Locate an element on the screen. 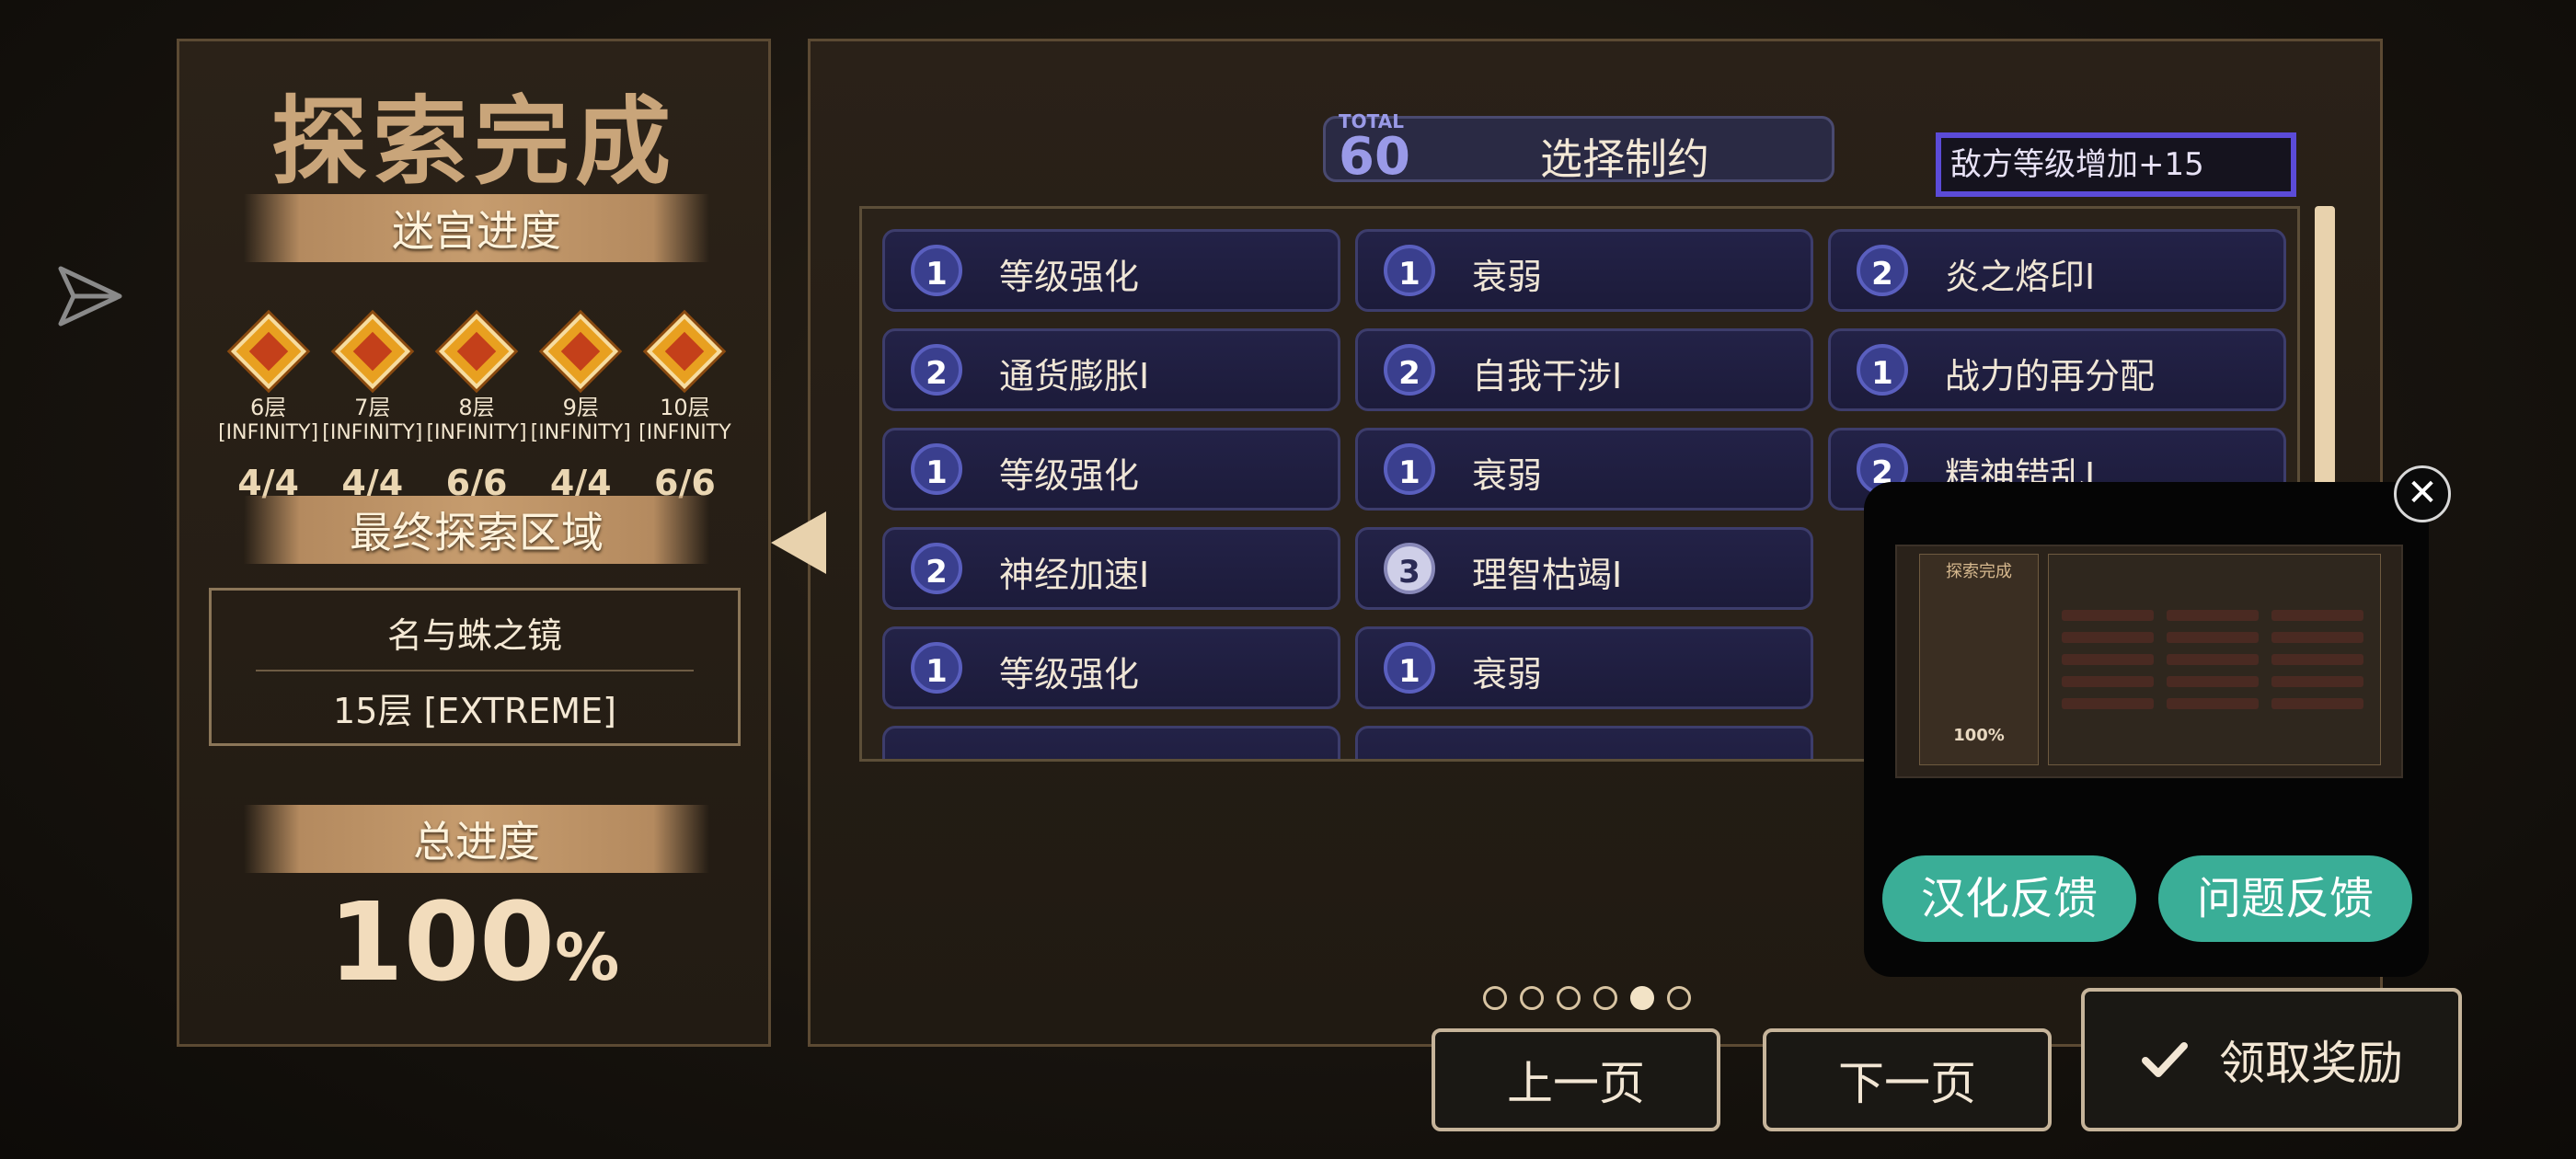 The width and height of the screenshot is (2576, 1159). restriction-card: 1 战力的再分配 is located at coordinates (2057, 369).